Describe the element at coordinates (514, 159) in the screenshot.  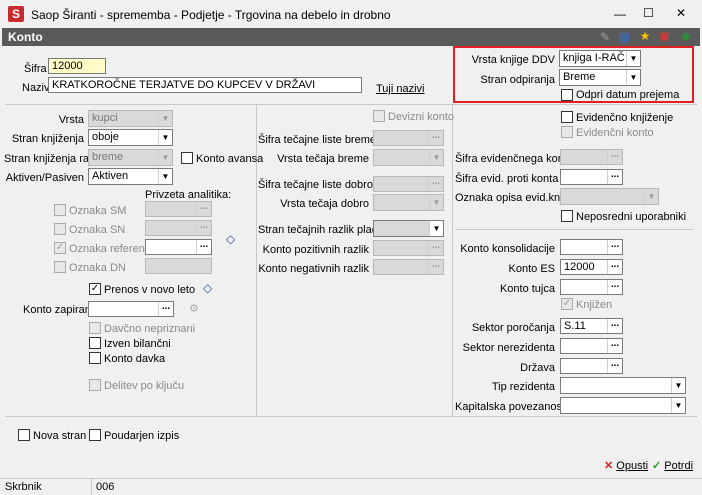
I see `sifra-evidencnega-label: Šifra evidenčnega konta` at that location.